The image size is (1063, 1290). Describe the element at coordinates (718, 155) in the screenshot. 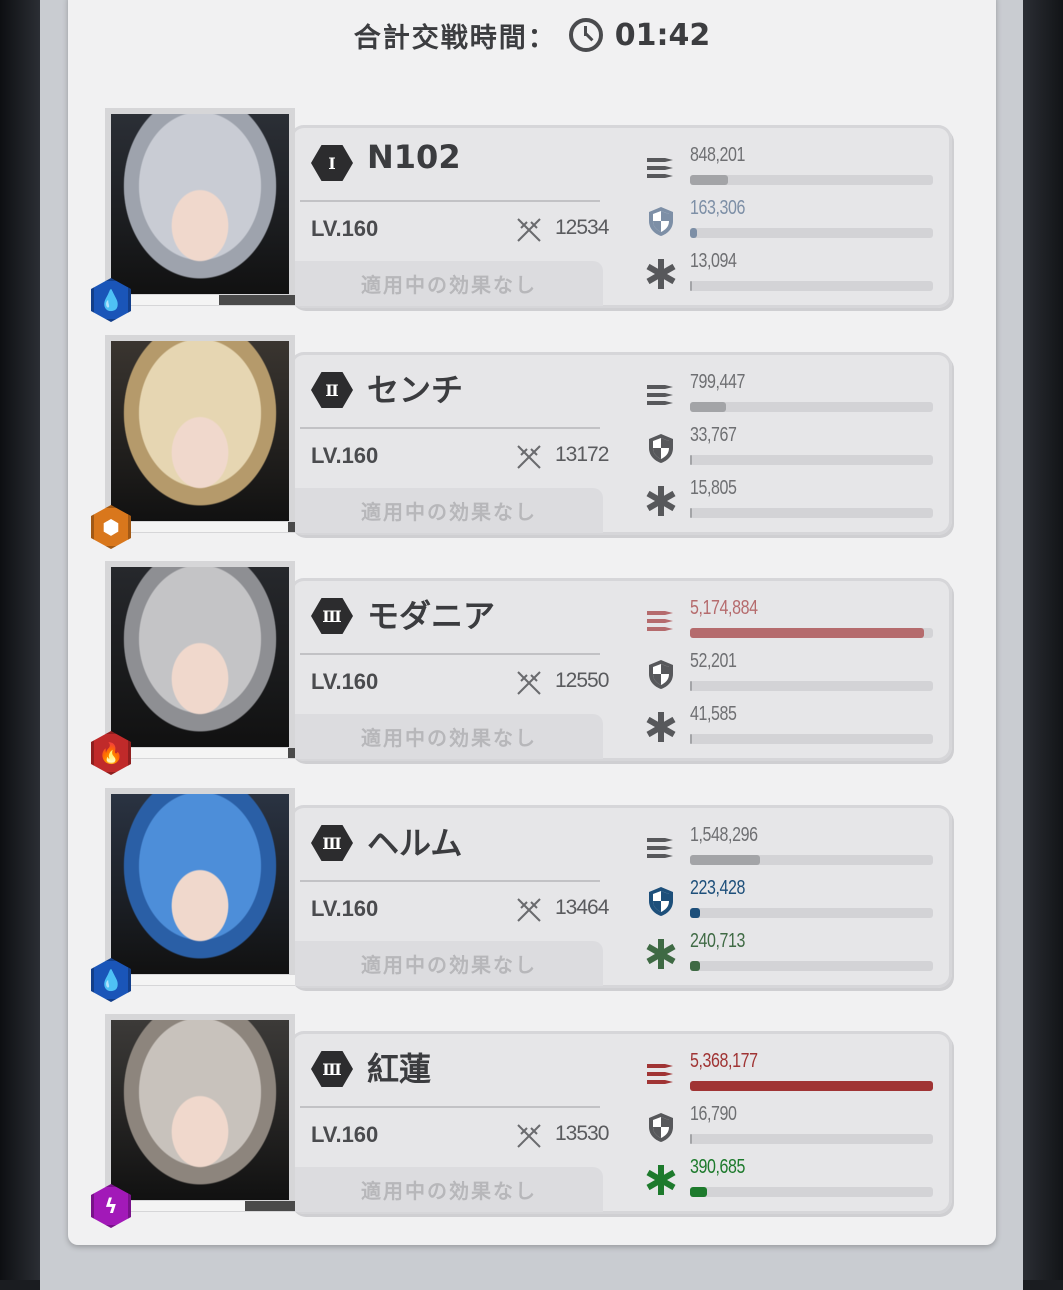

I see `damage-value: 848,201` at that location.